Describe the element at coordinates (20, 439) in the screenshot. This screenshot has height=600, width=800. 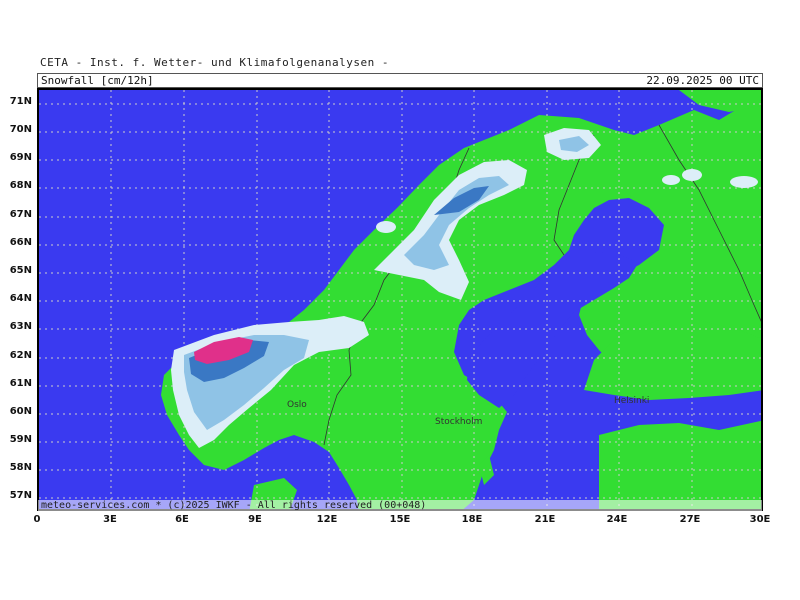
I see `lat-label-59: 59N` at that location.